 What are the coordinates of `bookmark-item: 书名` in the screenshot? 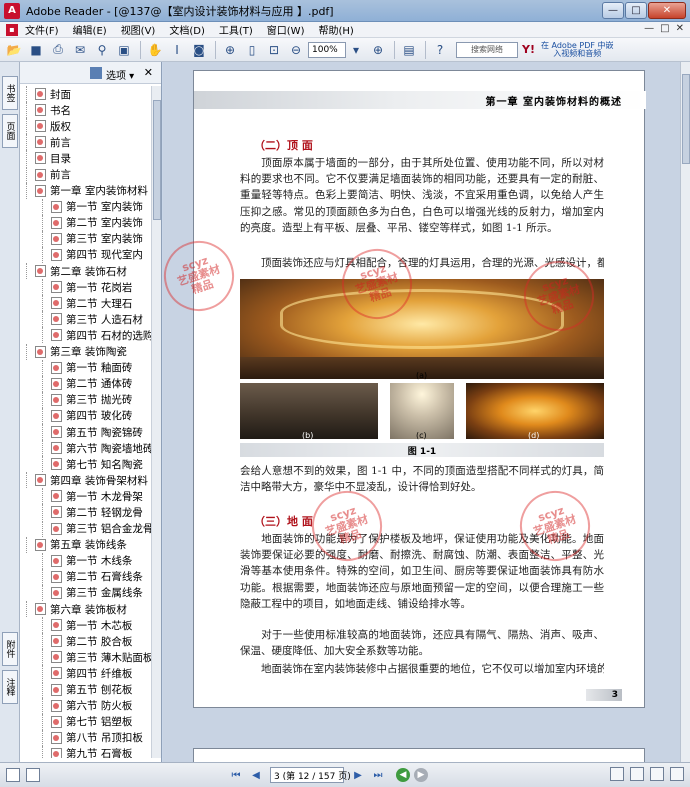 It's located at (86, 110).